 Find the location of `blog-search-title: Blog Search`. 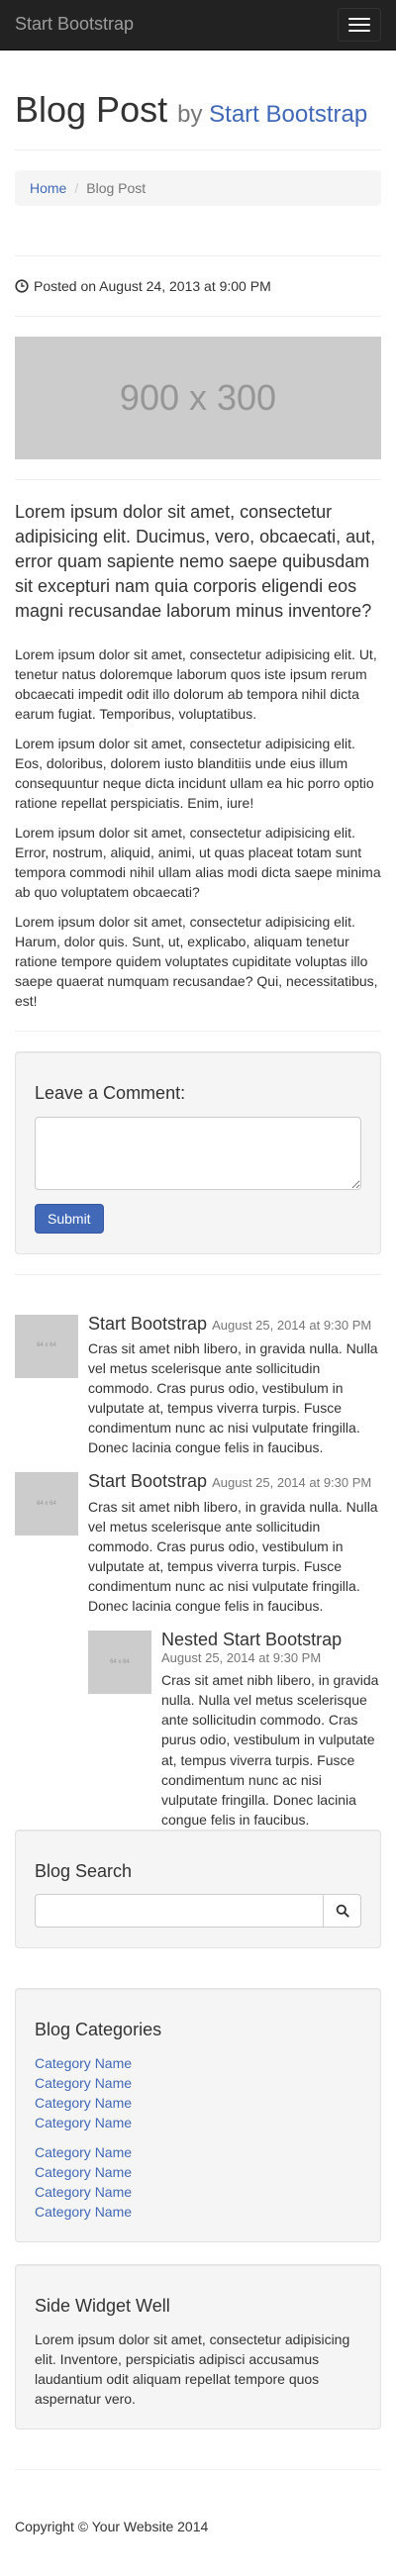

blog-search-title: Blog Search is located at coordinates (84, 1871).